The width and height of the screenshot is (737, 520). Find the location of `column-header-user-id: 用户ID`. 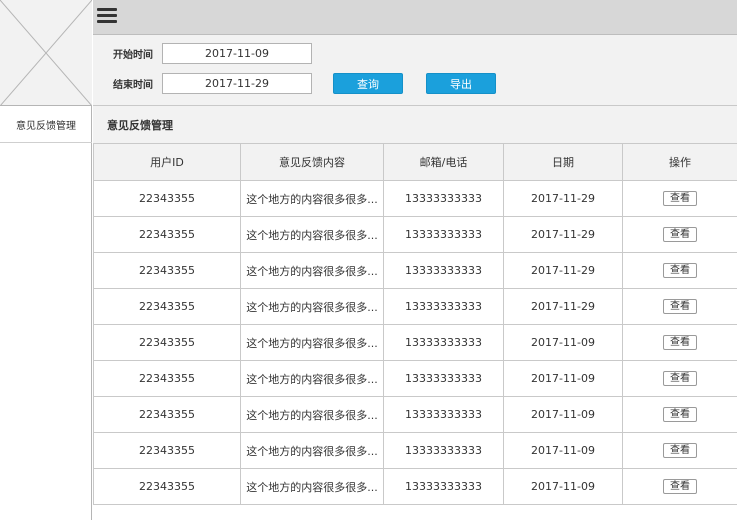

column-header-user-id: 用户ID is located at coordinates (167, 162).